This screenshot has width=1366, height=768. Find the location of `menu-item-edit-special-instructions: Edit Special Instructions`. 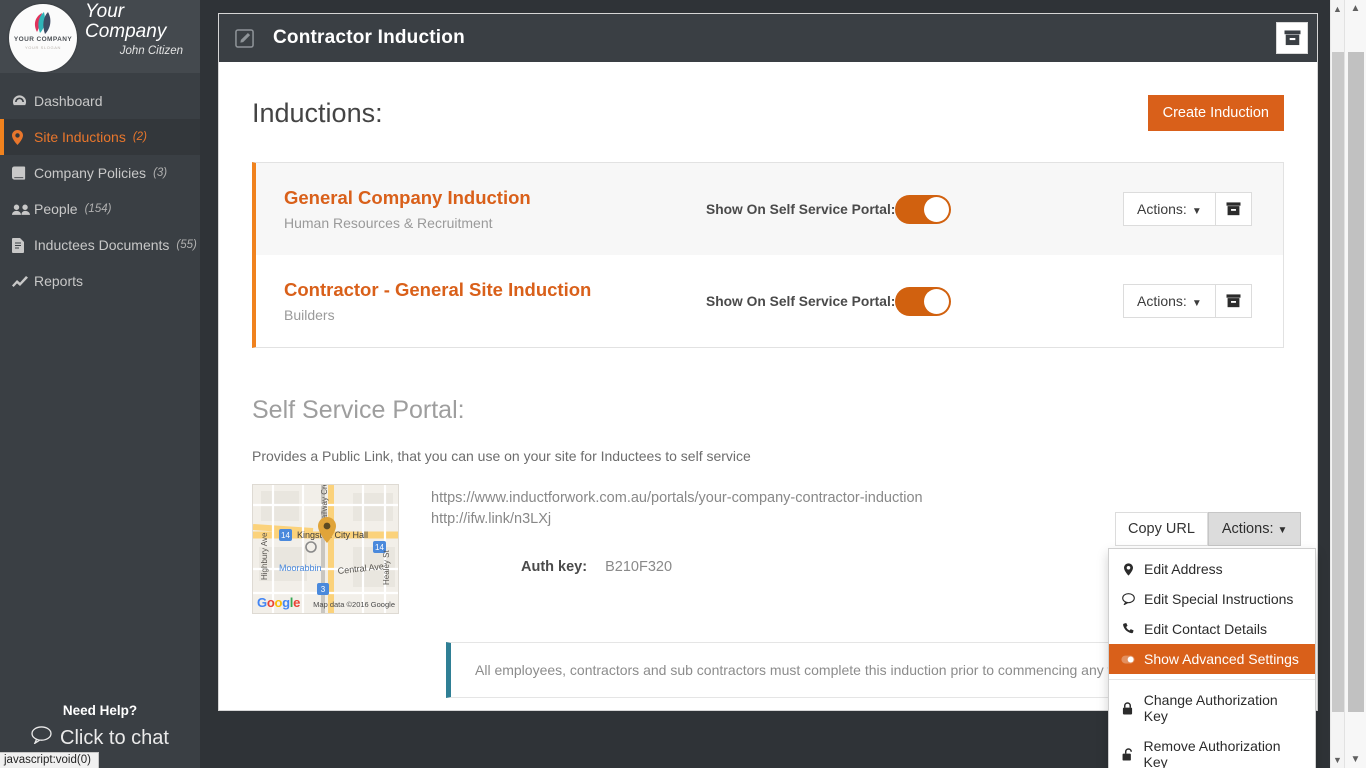

menu-item-edit-special-instructions: Edit Special Instructions is located at coordinates (1212, 599).